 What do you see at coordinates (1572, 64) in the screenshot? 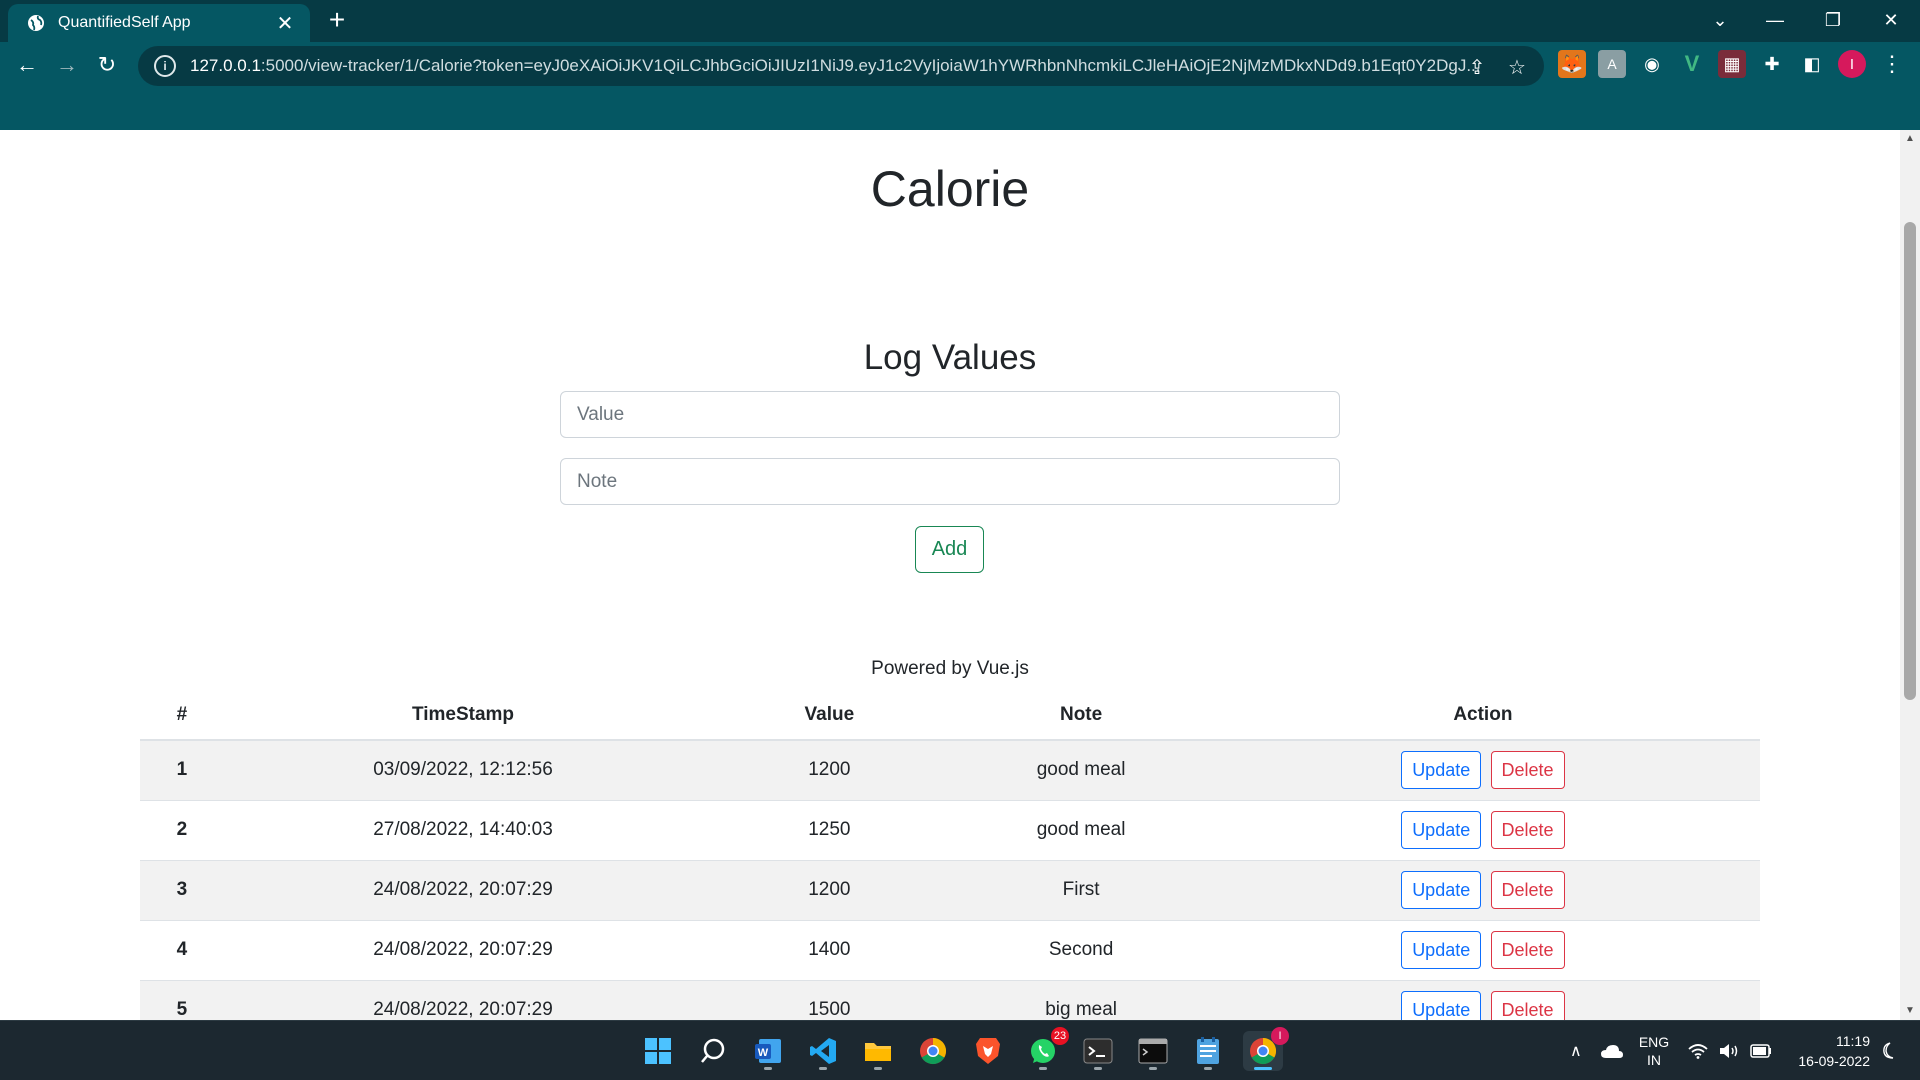
I see `metamask-extension-icon: 🦊` at bounding box center [1572, 64].